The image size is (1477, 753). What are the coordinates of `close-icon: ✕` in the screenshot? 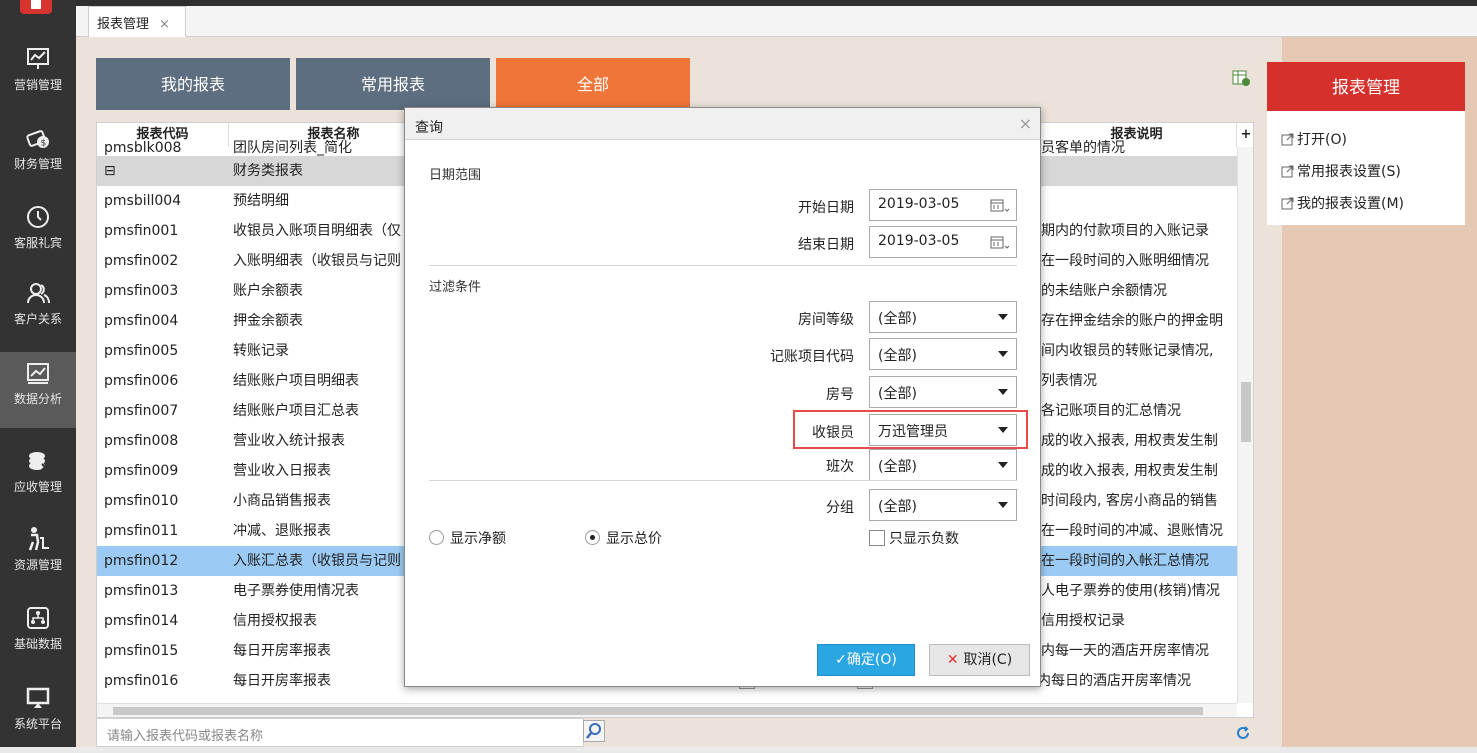 It's located at (955, 660).